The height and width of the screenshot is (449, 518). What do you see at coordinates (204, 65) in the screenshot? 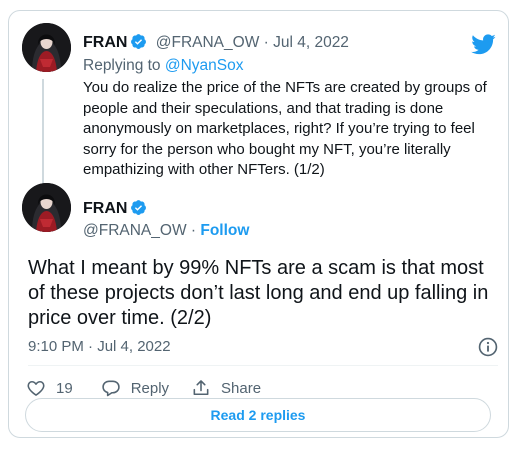
I see `replying-to-handle-link: @NyanSox` at bounding box center [204, 65].